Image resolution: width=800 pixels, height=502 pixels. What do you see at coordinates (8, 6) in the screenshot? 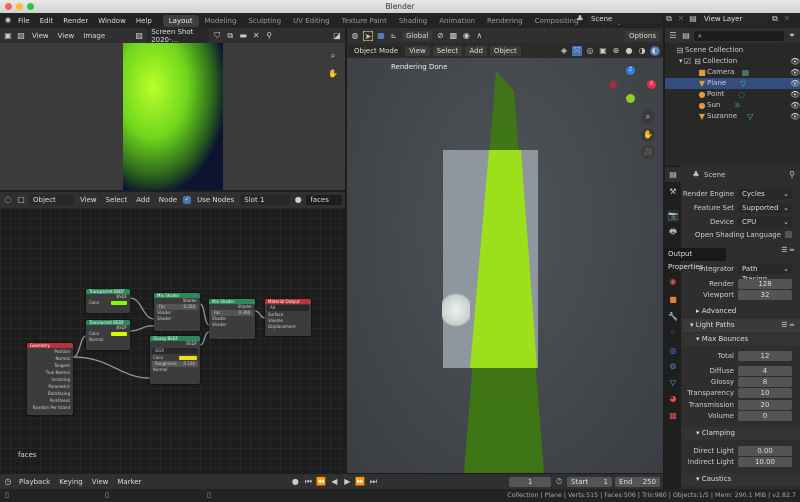
I see `close-window-button` at bounding box center [8, 6].